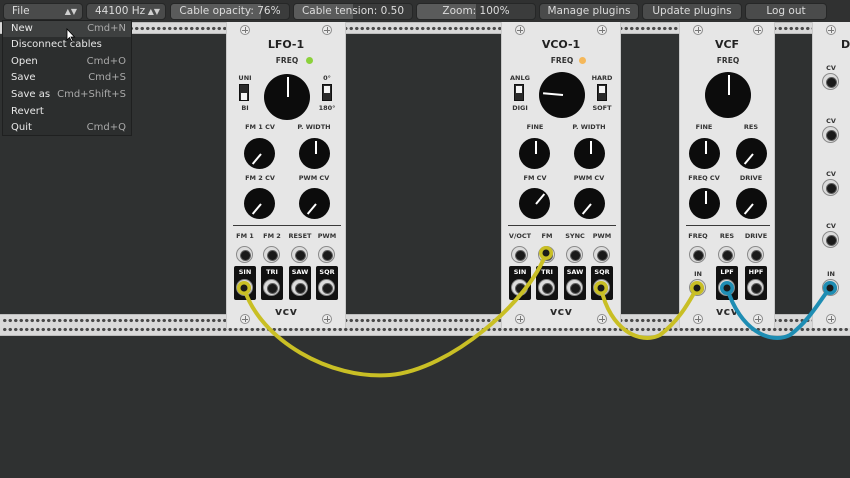 This screenshot has width=850, height=478. Describe the element at coordinates (67, 128) in the screenshot. I see `menu-item-quit: Quit Cmd+Q` at that location.